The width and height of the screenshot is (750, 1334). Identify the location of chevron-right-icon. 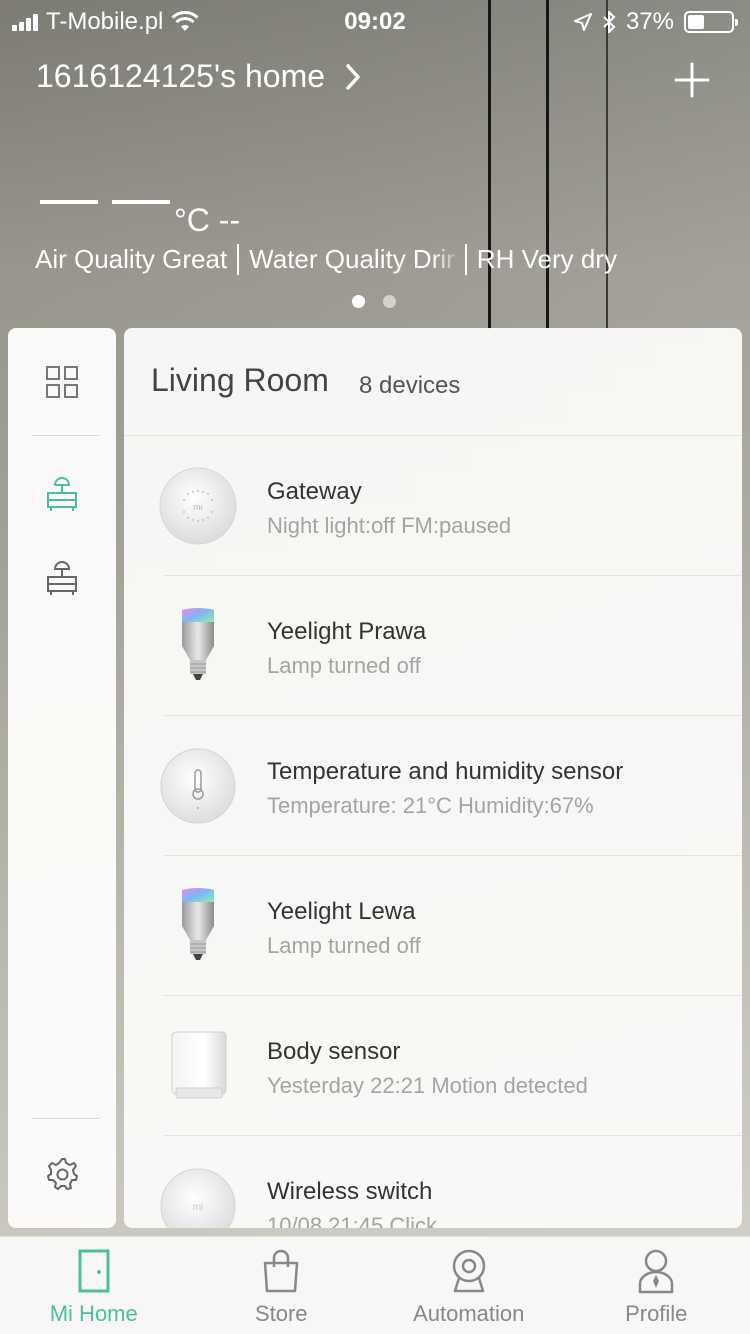
(353, 76).